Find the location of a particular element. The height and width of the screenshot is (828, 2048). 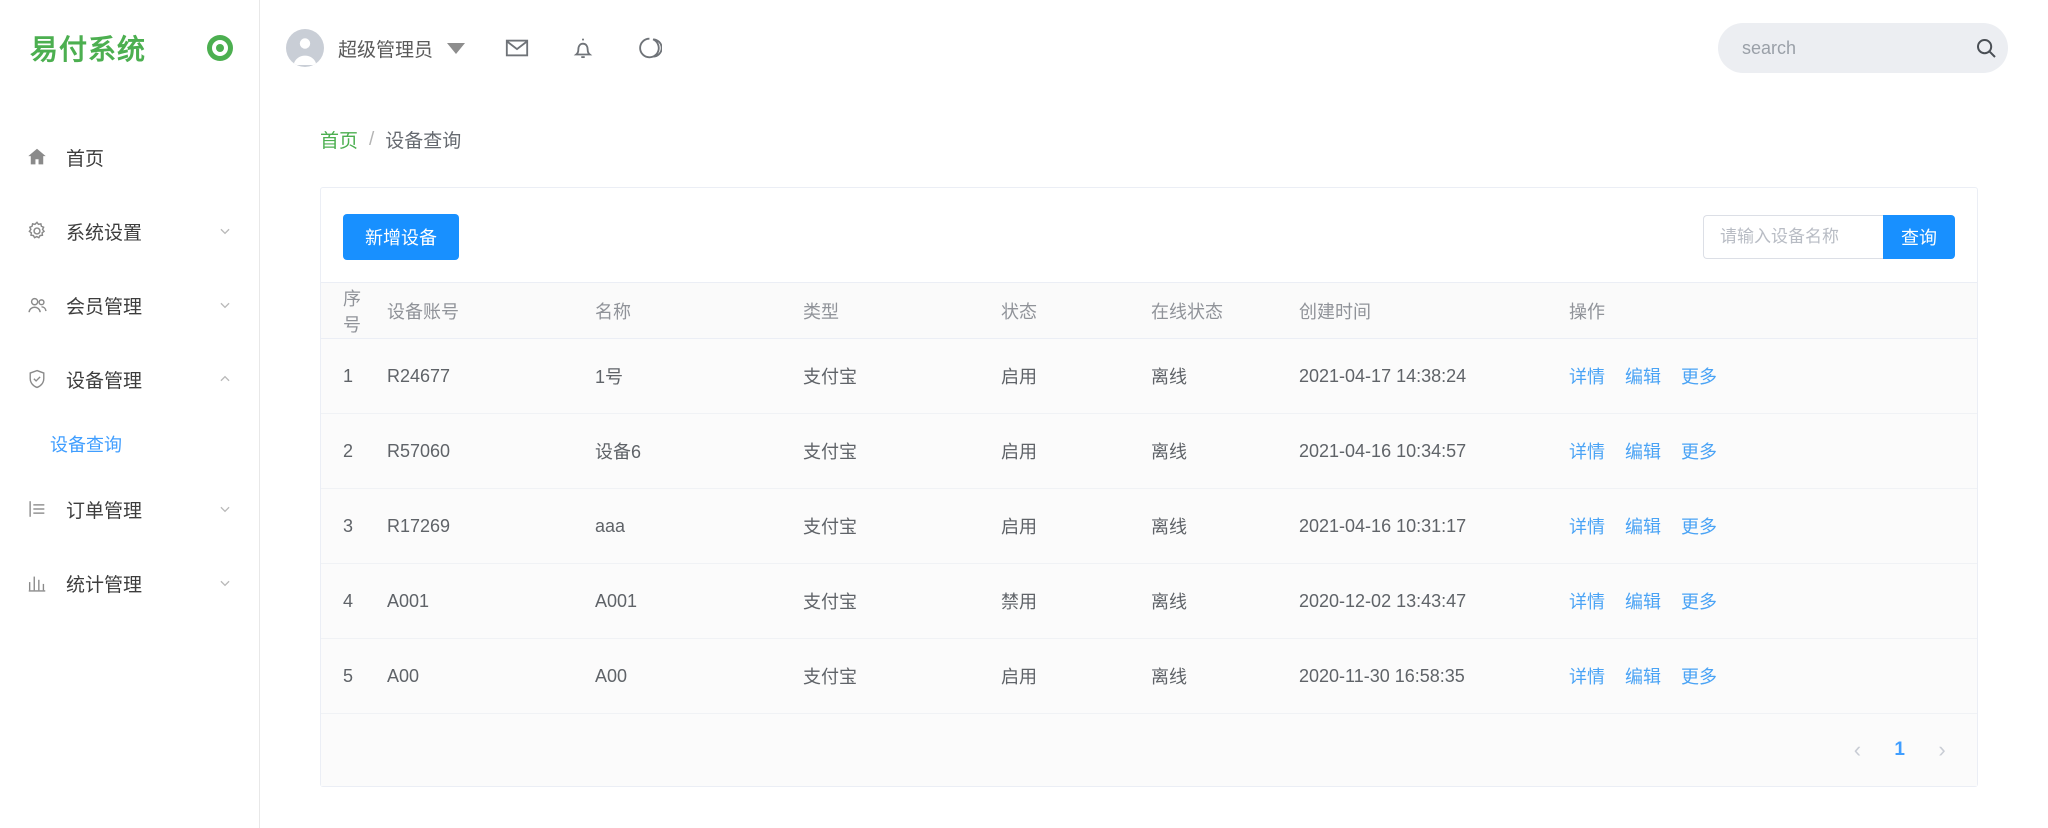

cell-account: R24677 is located at coordinates (483, 376).